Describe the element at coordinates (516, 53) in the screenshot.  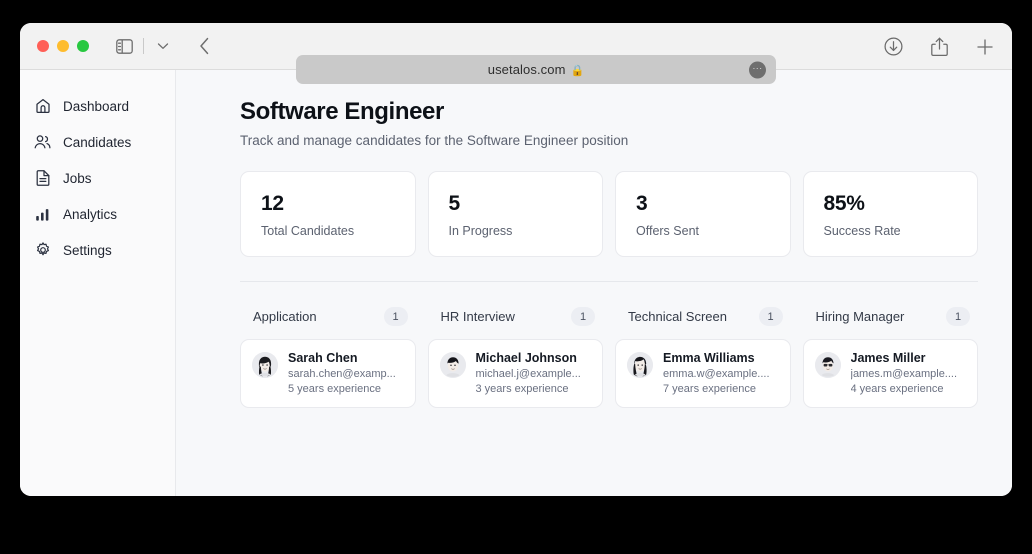
I see `browser-toolbar: usetalos.com 🔒 ⋯` at that location.